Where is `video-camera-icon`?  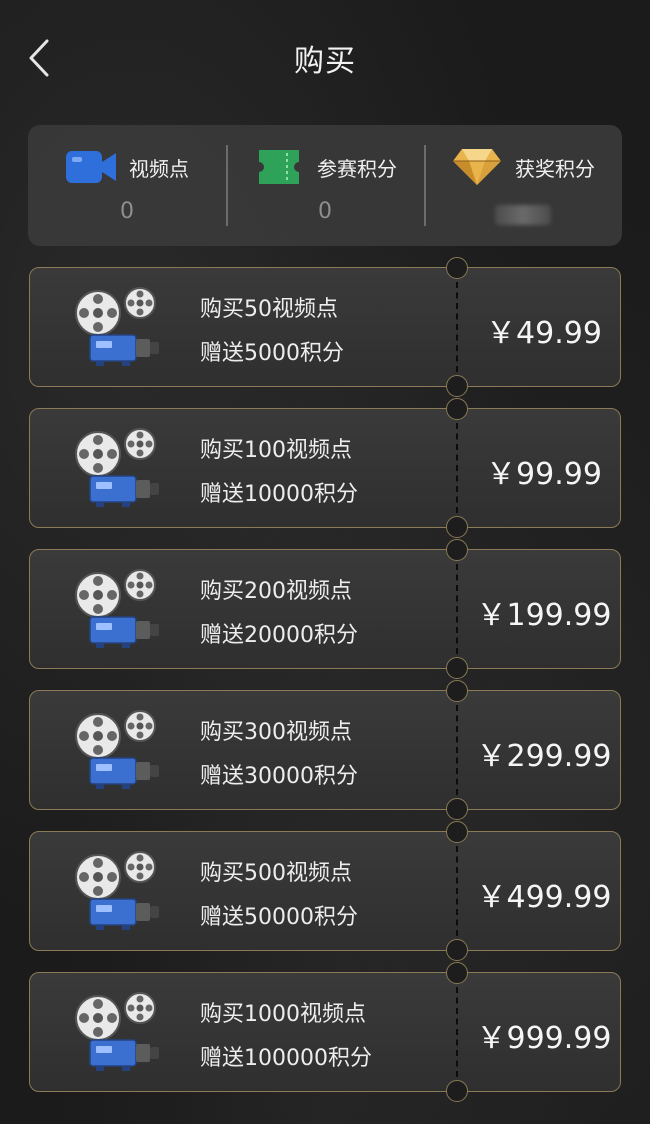
video-camera-icon is located at coordinates (91, 167).